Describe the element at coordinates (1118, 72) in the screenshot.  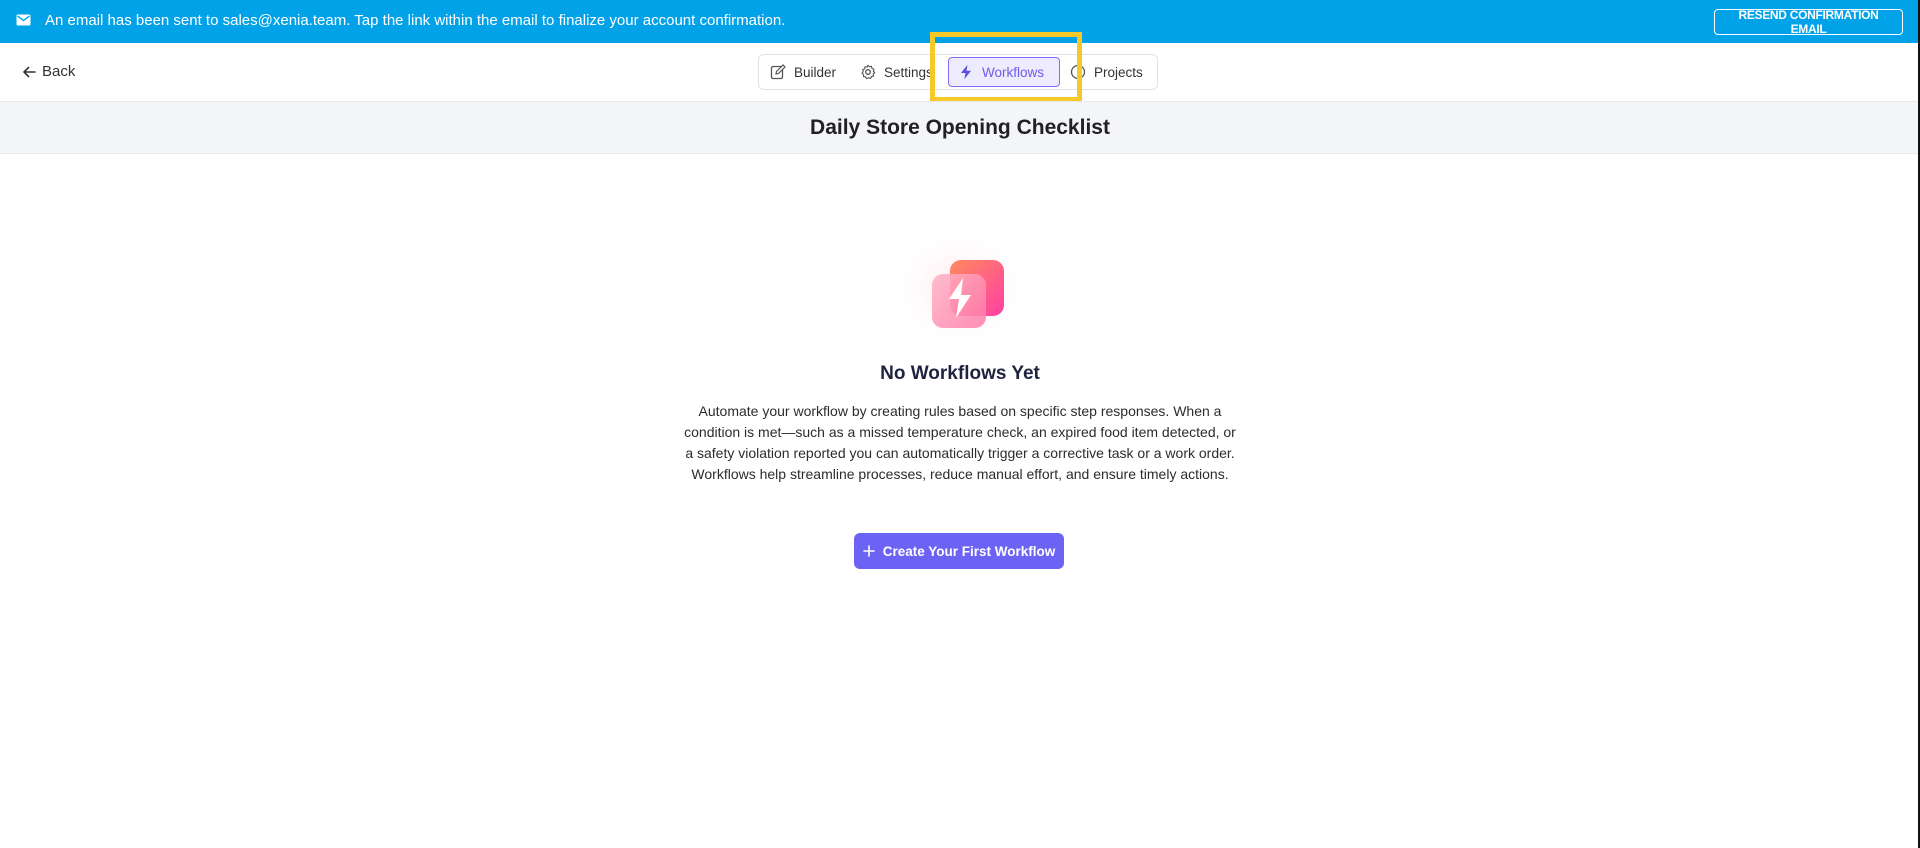
I see `tab-projects-label: Projects` at that location.